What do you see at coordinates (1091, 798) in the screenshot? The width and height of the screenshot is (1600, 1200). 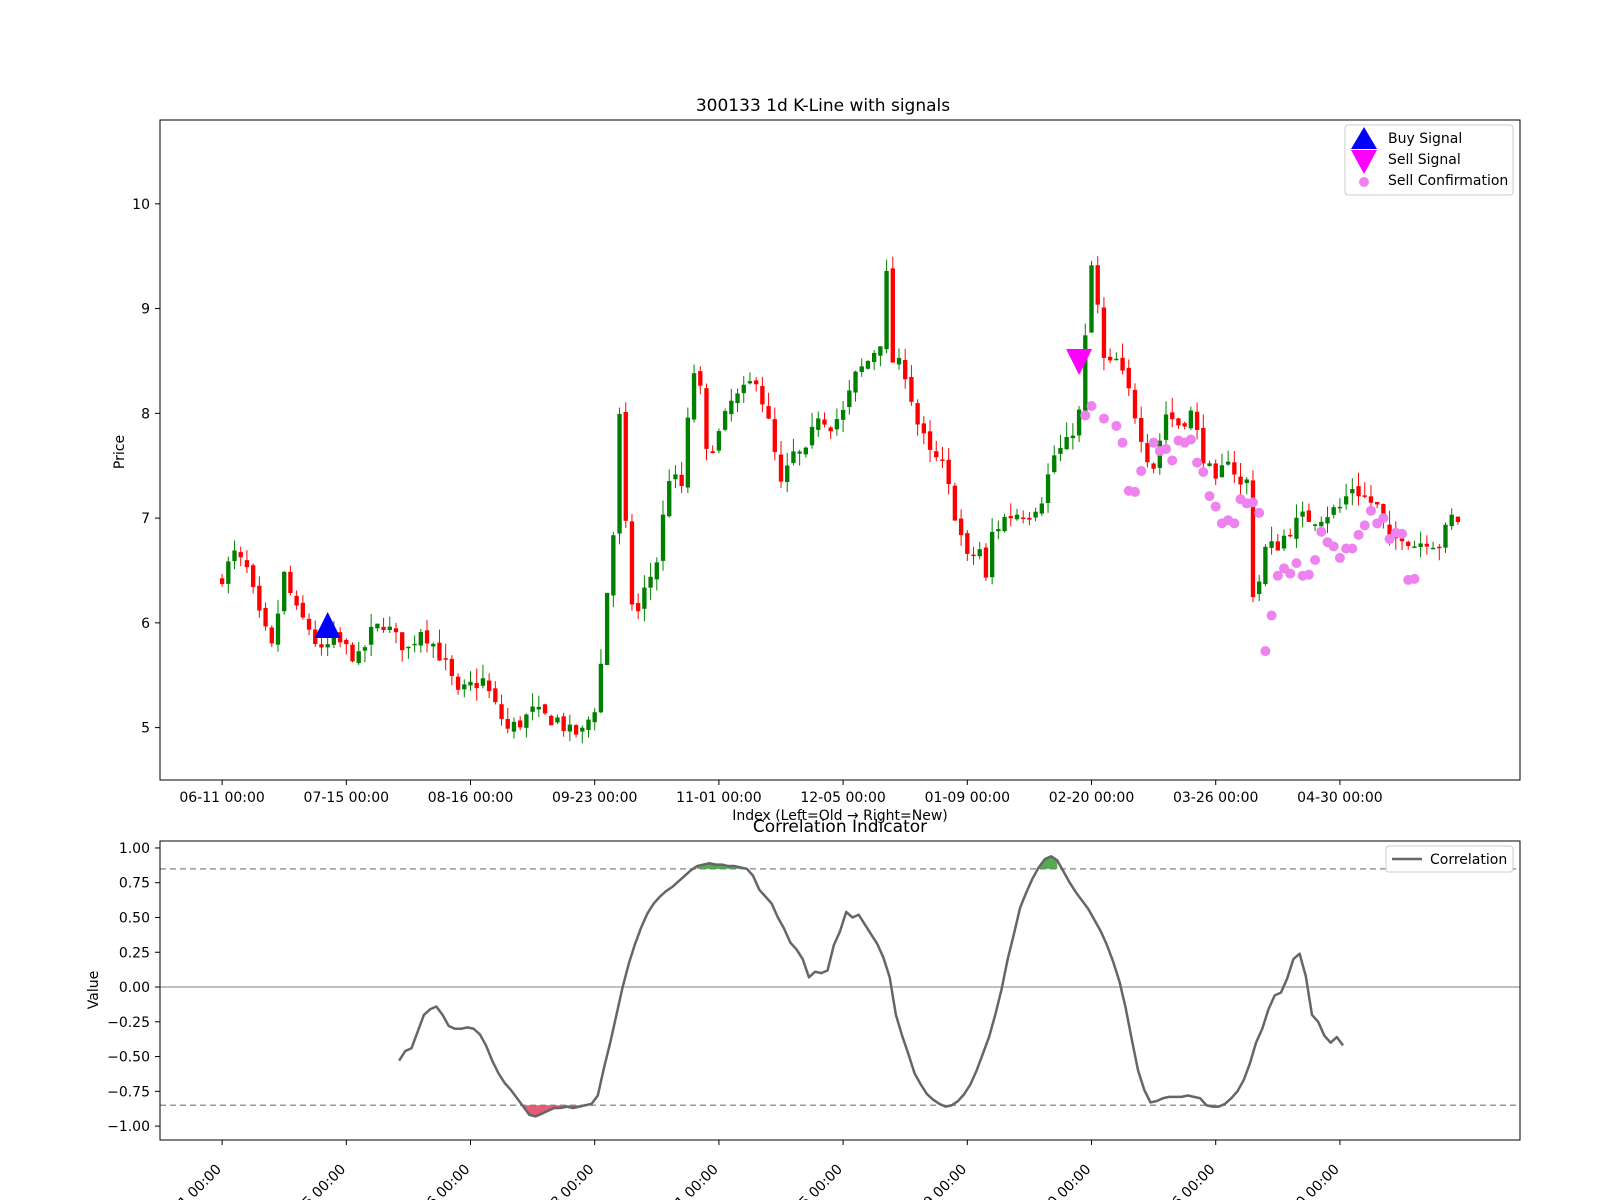 I see `kline-x-tick-label: 02-20 00:00` at bounding box center [1091, 798].